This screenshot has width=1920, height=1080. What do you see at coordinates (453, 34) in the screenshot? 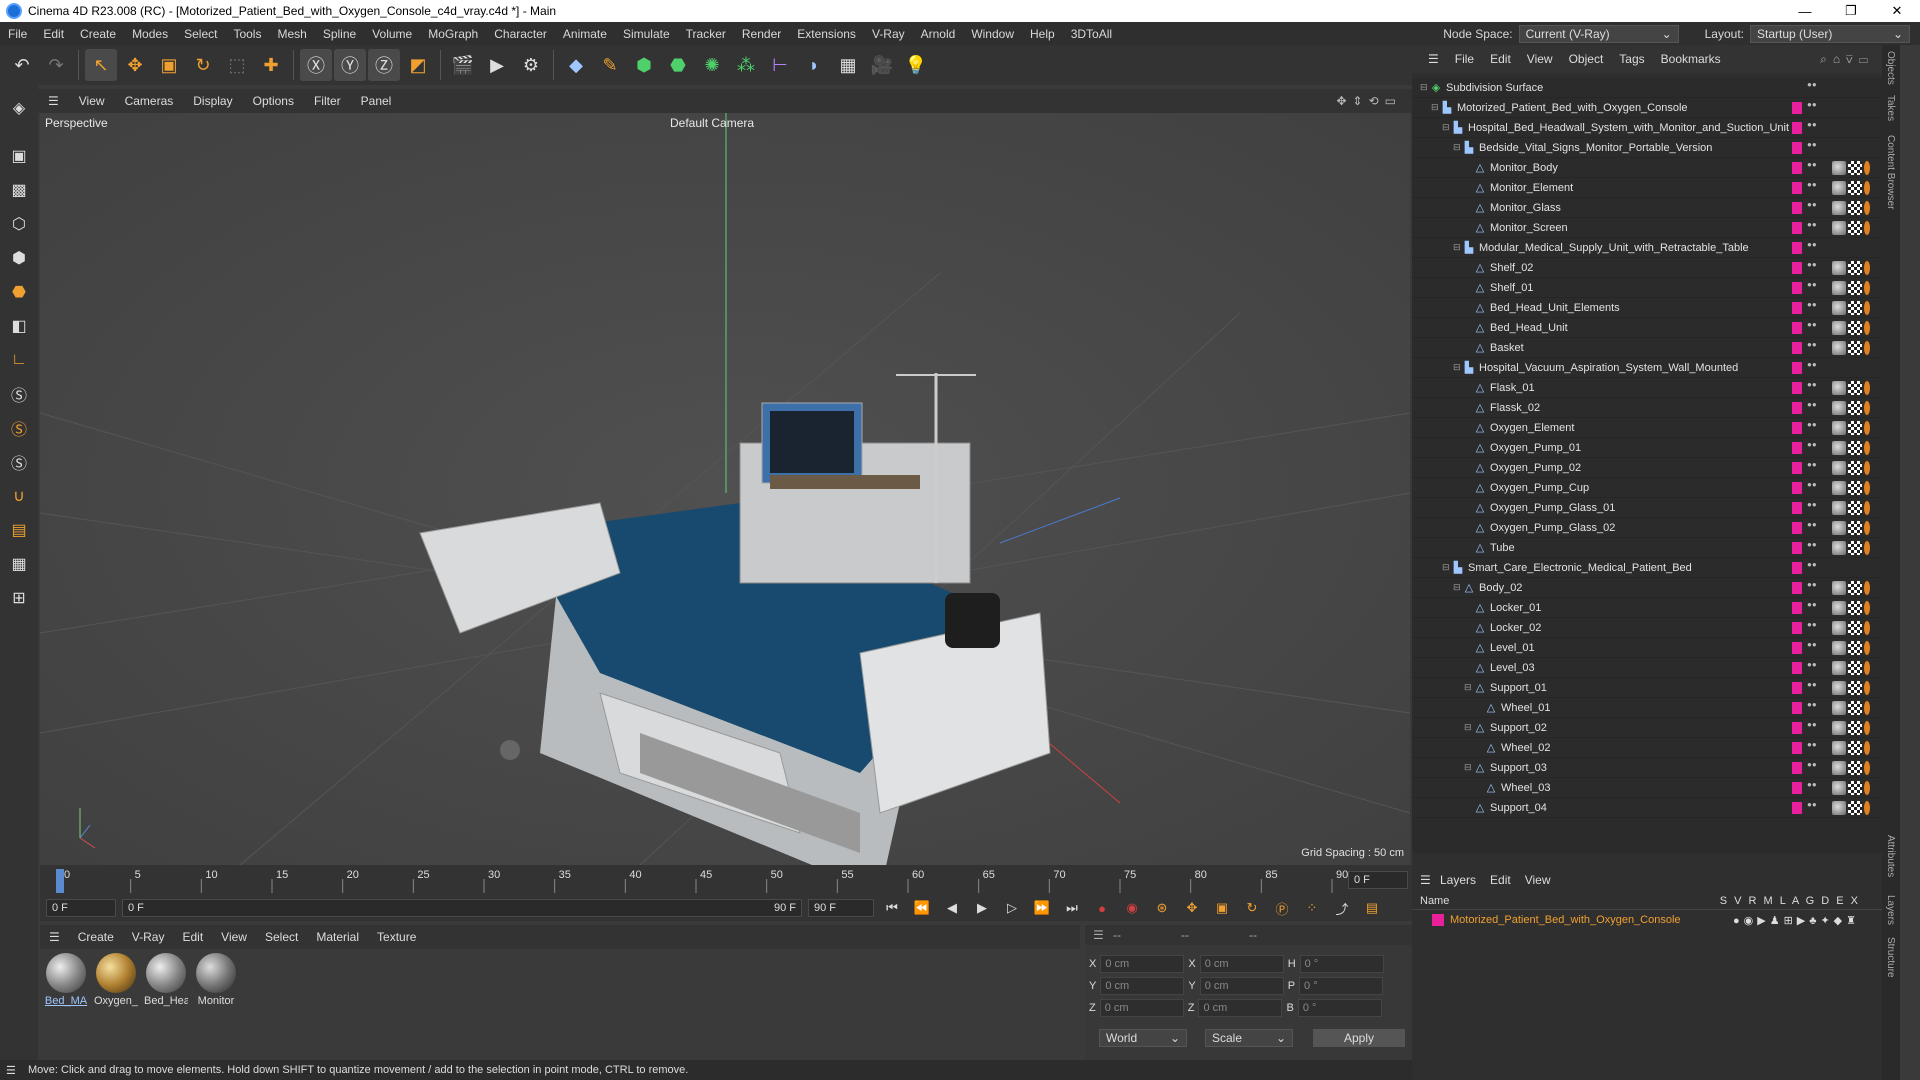
I see `menu-mograph: MoGraph` at bounding box center [453, 34].